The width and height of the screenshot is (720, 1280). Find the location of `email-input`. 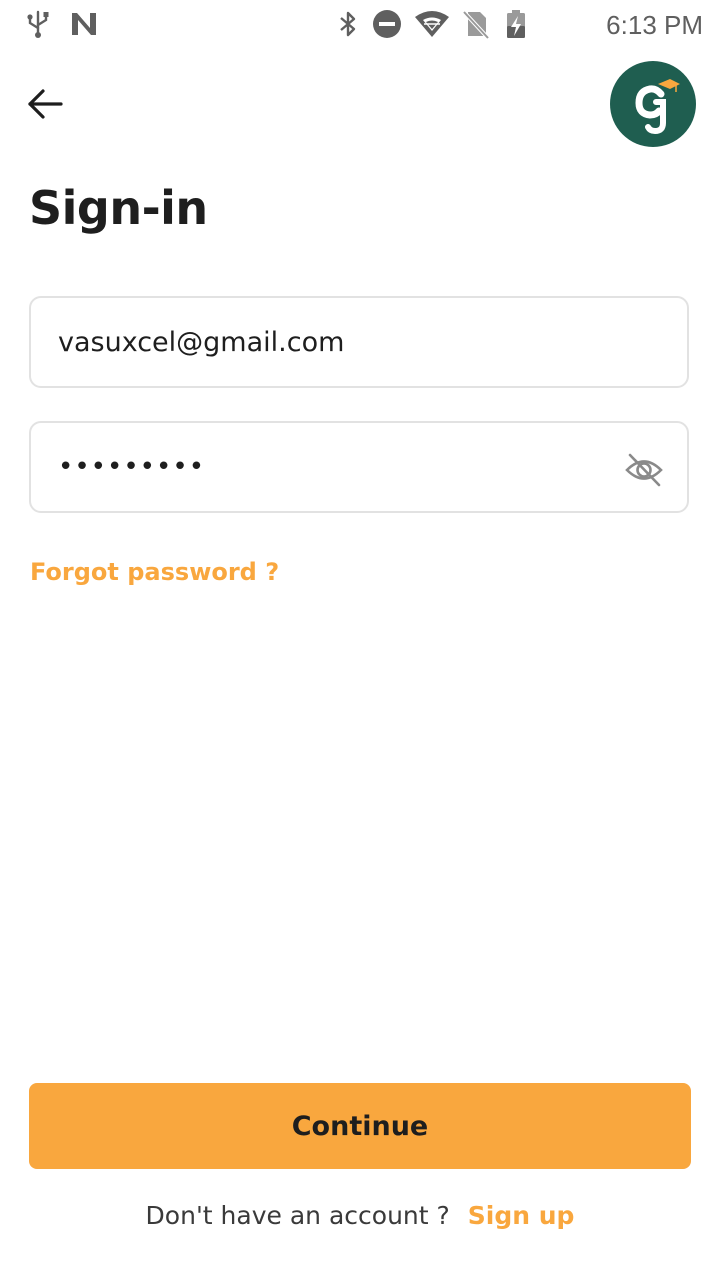

email-input is located at coordinates (358, 342).